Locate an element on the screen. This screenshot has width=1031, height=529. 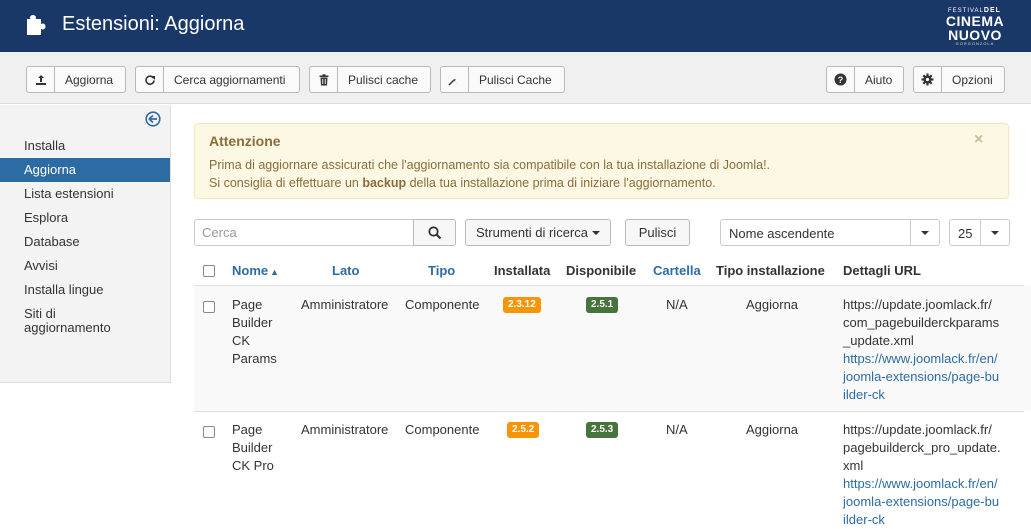
question-icon: ? is located at coordinates (841, 79).